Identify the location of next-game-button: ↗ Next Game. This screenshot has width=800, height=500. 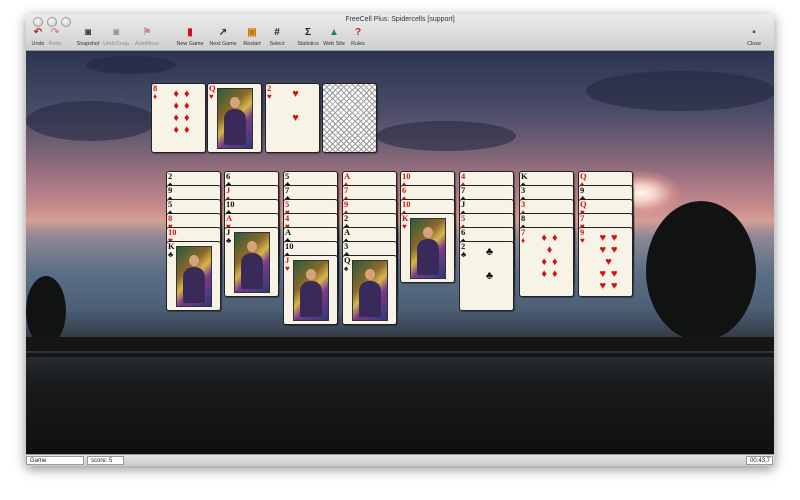
(223, 36).